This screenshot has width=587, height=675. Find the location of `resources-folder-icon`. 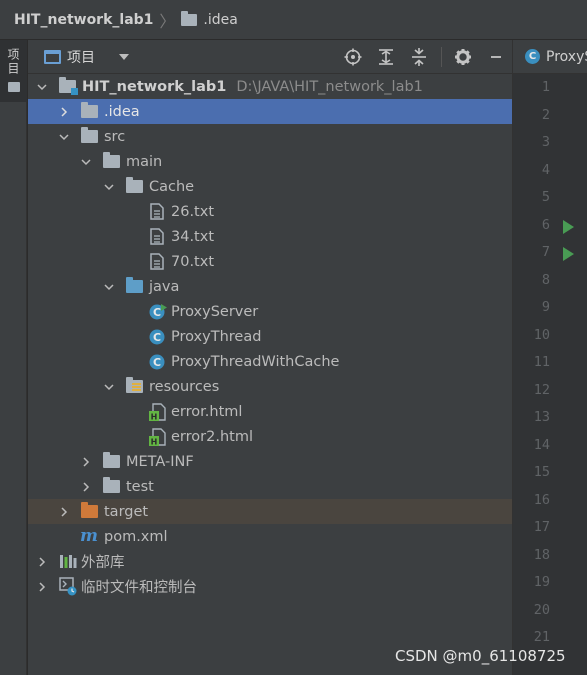

resources-folder-icon is located at coordinates (134, 385).